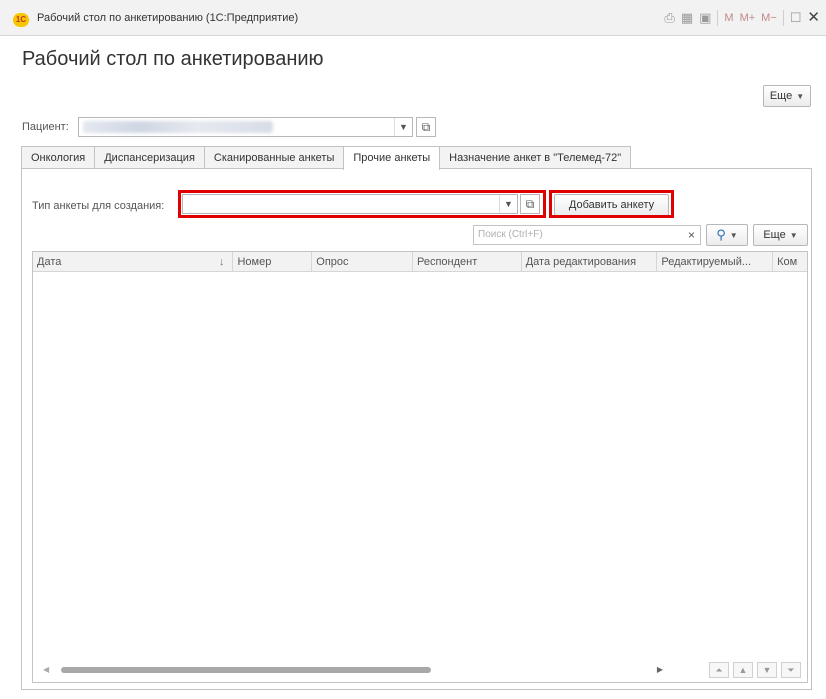 The width and height of the screenshot is (826, 699). What do you see at coordinates (587, 235) in the screenshot?
I see `search-input: Поиск (Ctrl+F) ×` at bounding box center [587, 235].